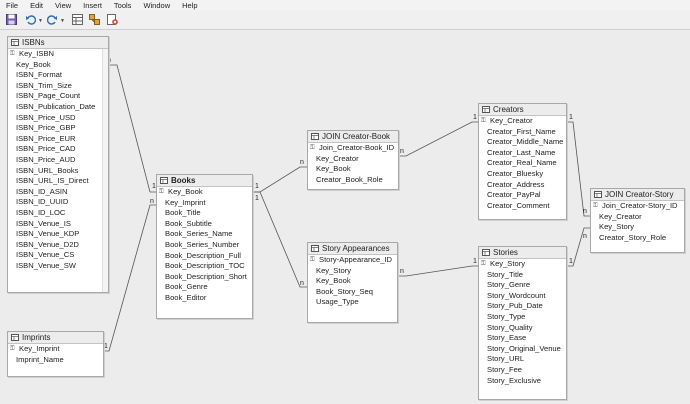  I want to click on table-header: JOIN Creator-Book, so click(353, 137).